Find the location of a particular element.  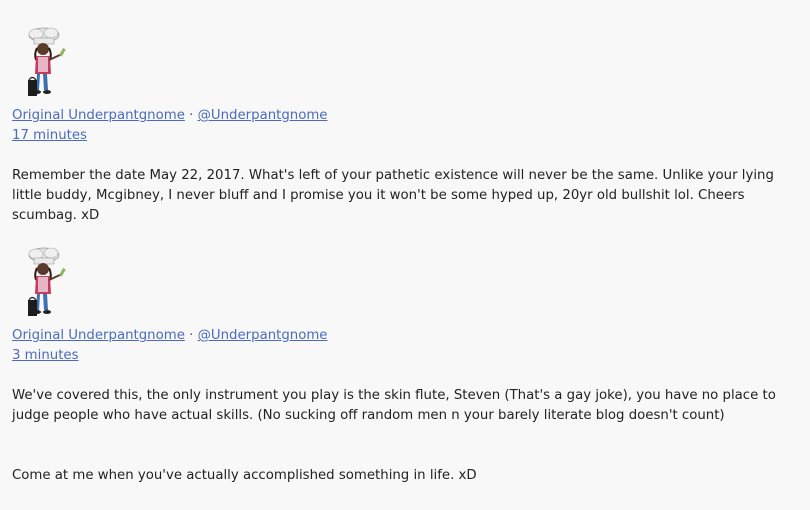

timestamp-link: 3 minutes is located at coordinates (45, 355).